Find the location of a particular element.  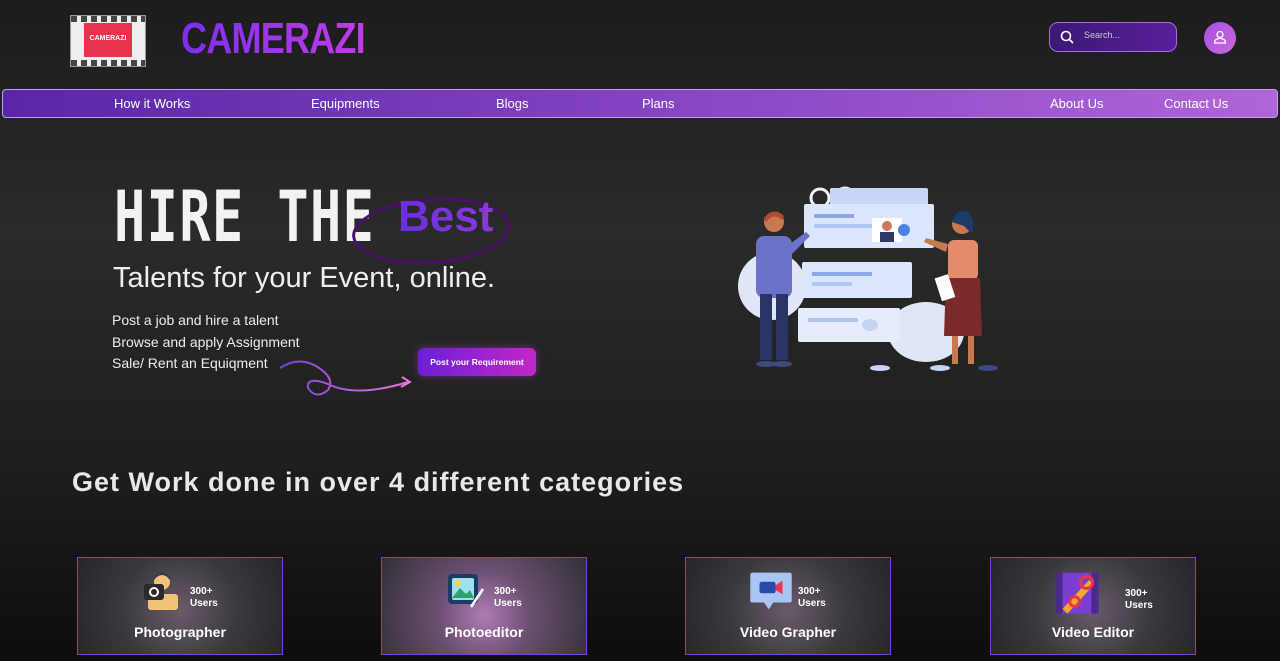

nav-how-it-works: How it Works is located at coordinates (152, 103).